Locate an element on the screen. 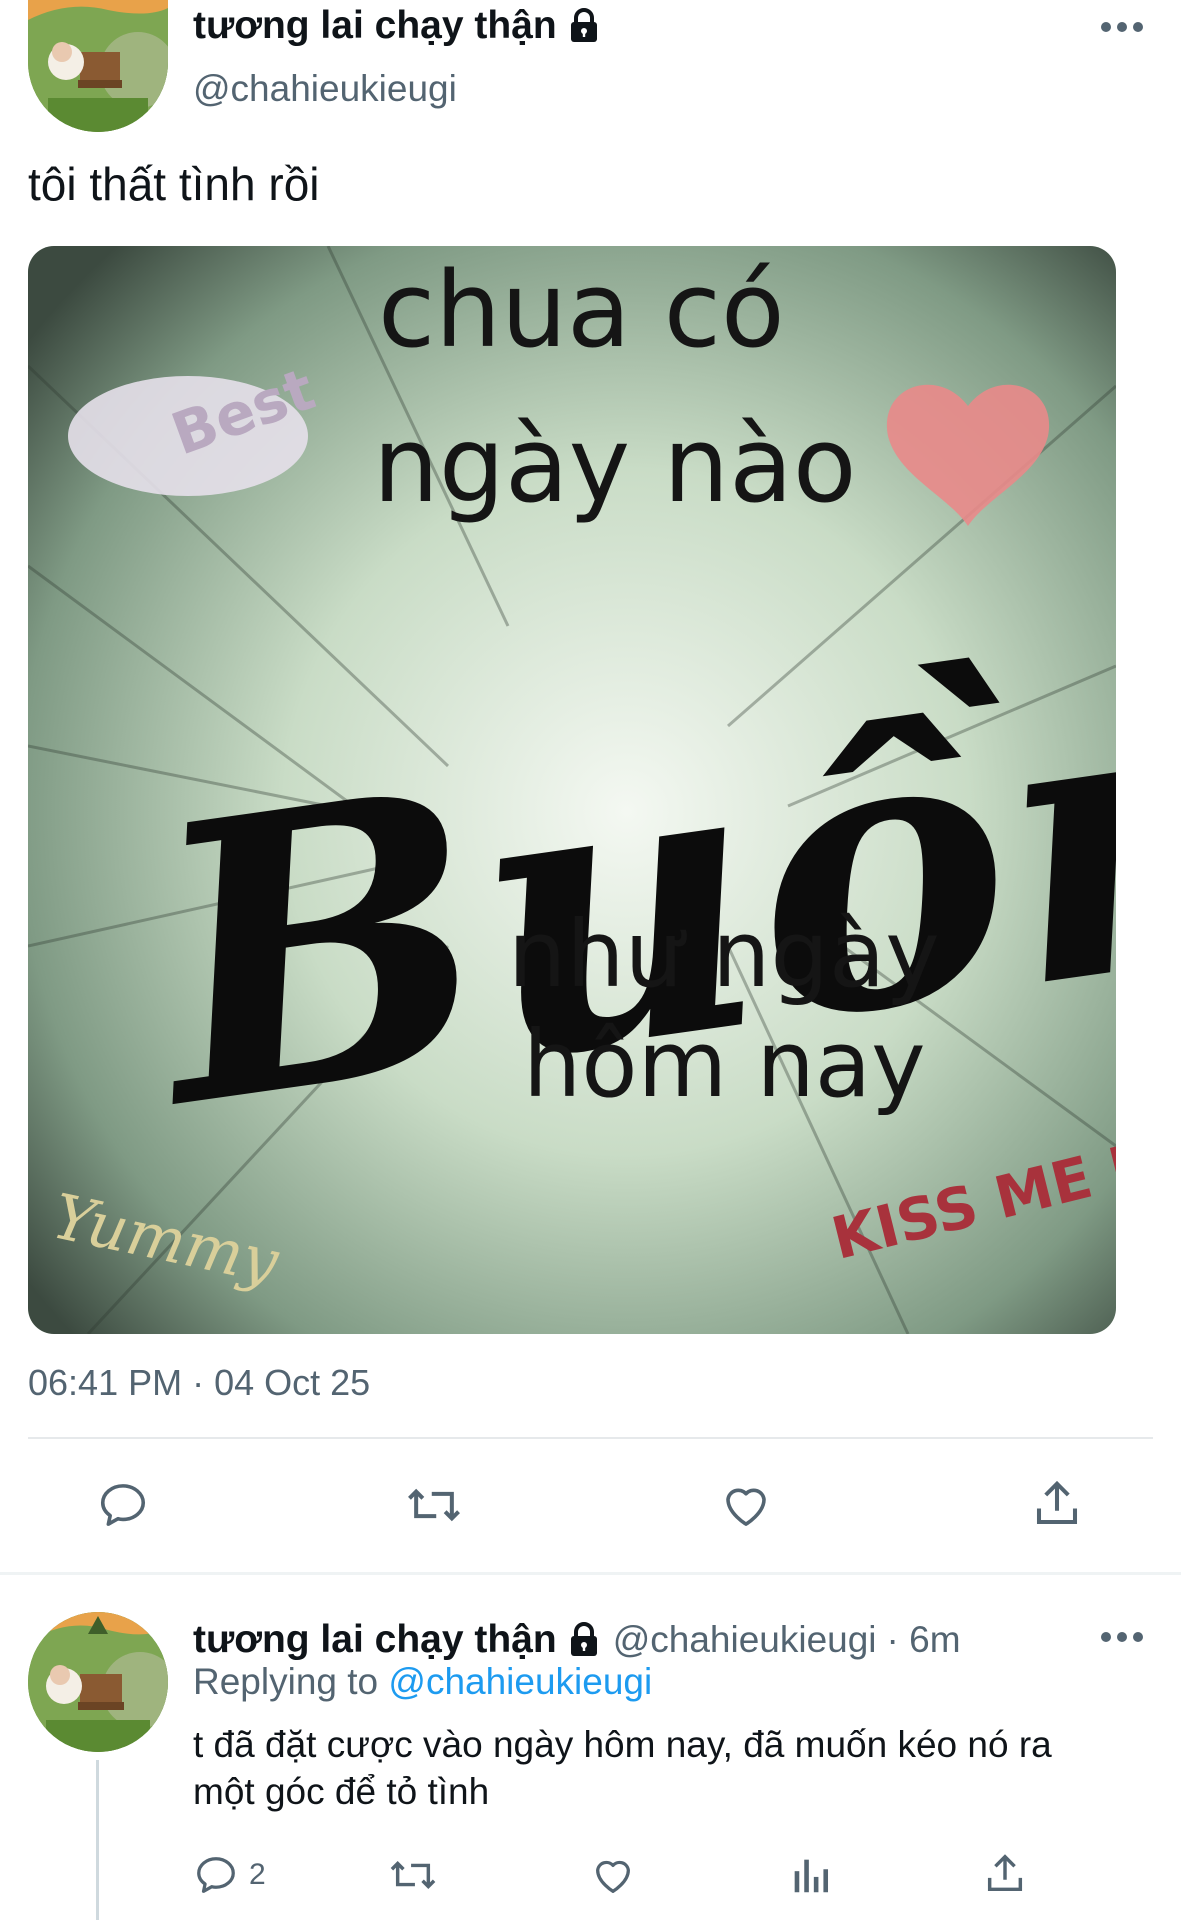 The width and height of the screenshot is (1181, 1920). replying-to-label: Replying to is located at coordinates (286, 1681).